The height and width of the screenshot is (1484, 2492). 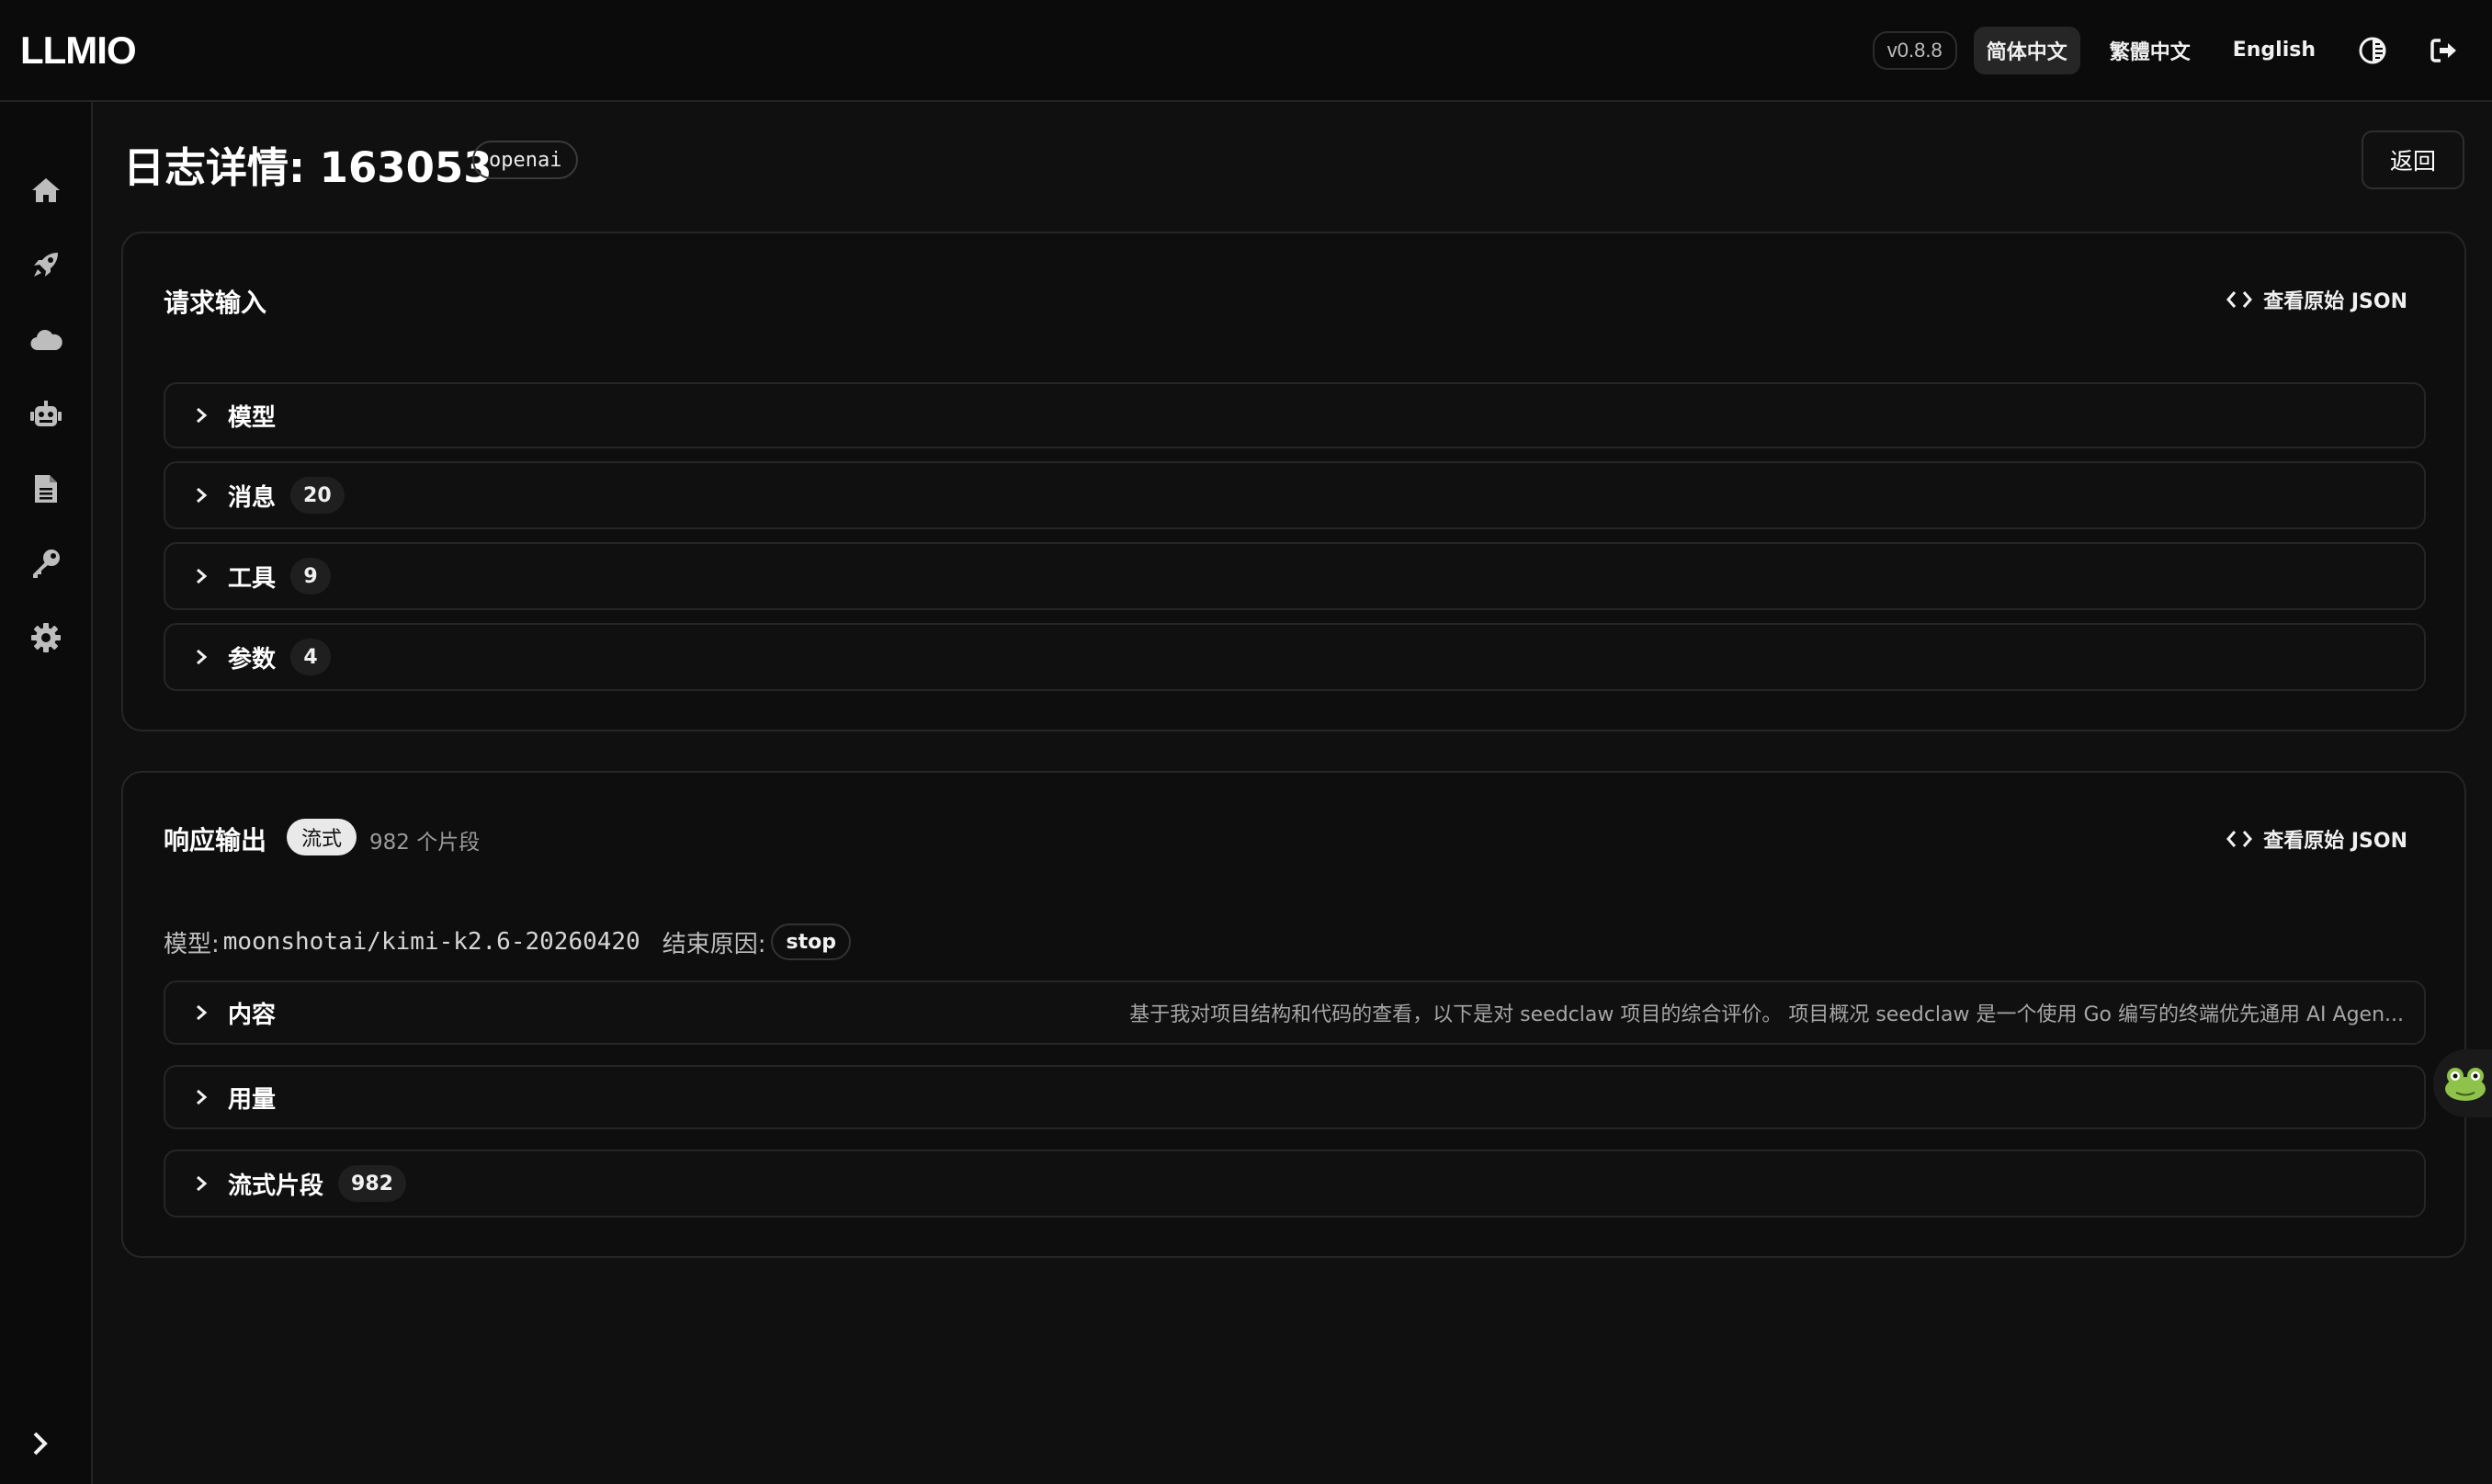 I want to click on response-row-label: 内容, so click(x=252, y=1015).